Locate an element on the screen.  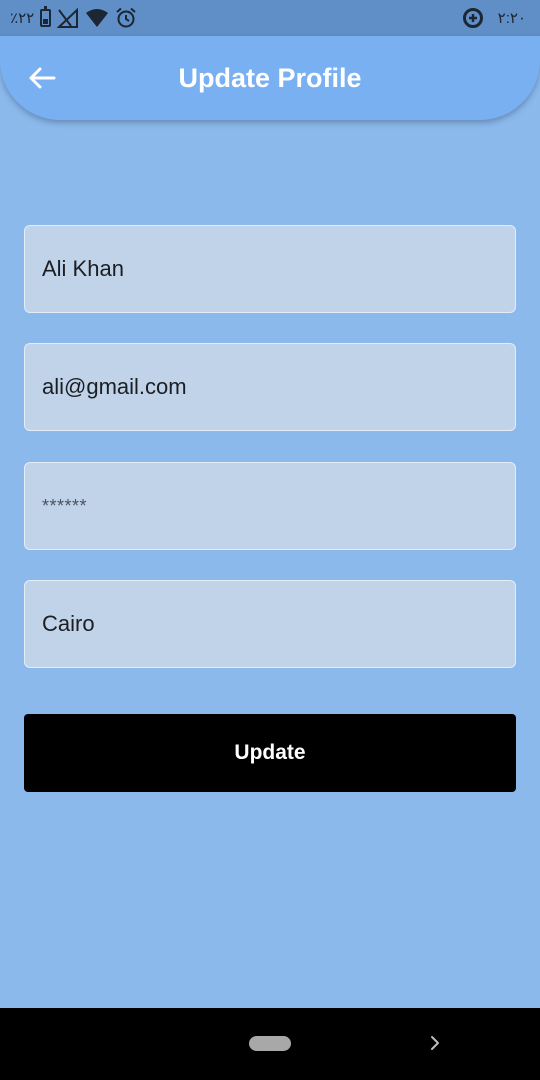
status-bar: ٪٢٢ ٢:٢٠ is located at coordinates (270, 18).